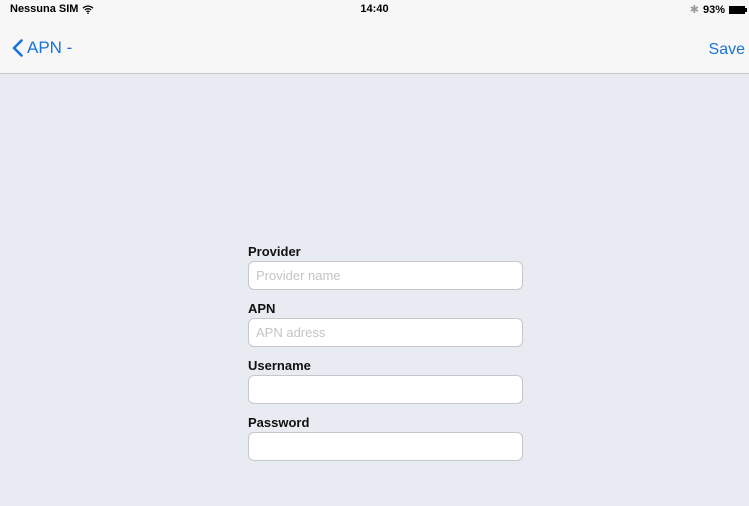 This screenshot has height=506, width=749. Describe the element at coordinates (694, 10) in the screenshot. I see `bluetooth-icon: ✱` at that location.